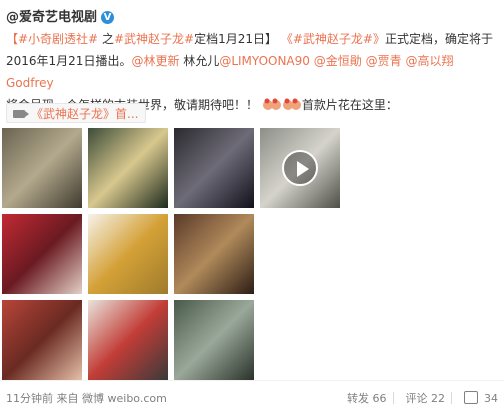  Describe the element at coordinates (69, 61) in the screenshot. I see `text-segment: 2016年1月21日播出。` at that location.